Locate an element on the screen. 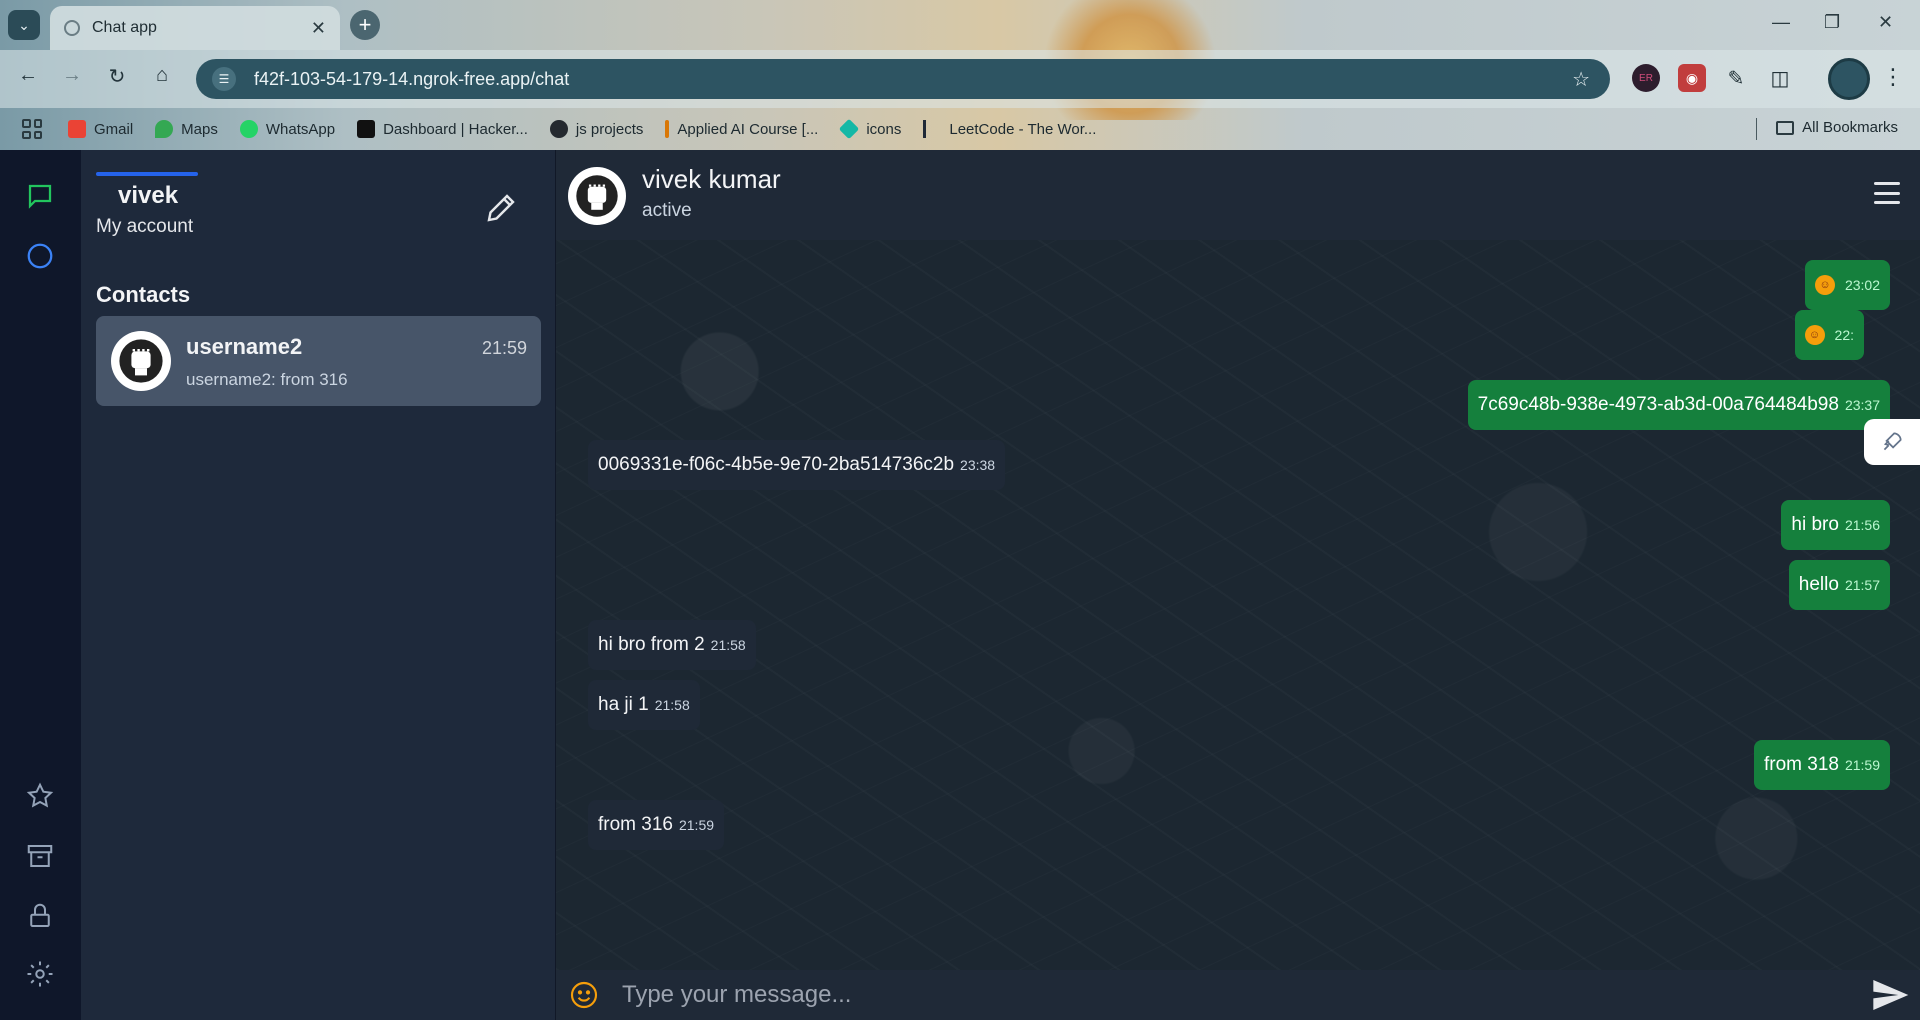  gear-icon is located at coordinates (40, 974).